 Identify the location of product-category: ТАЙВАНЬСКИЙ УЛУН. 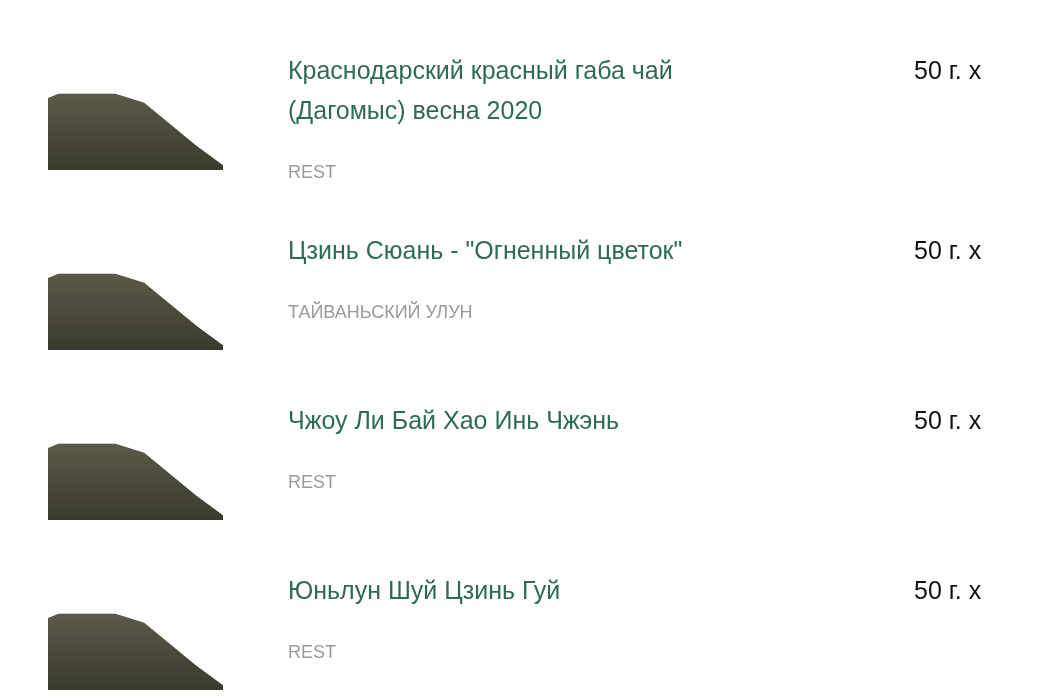
(381, 312).